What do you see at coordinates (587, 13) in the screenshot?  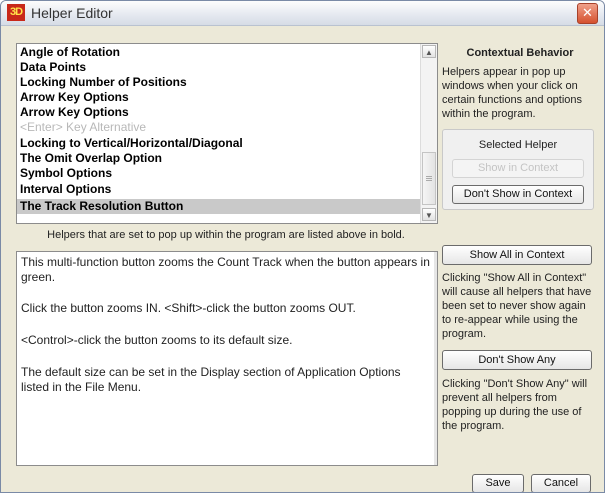 I see `close-icon: ✕` at bounding box center [587, 13].